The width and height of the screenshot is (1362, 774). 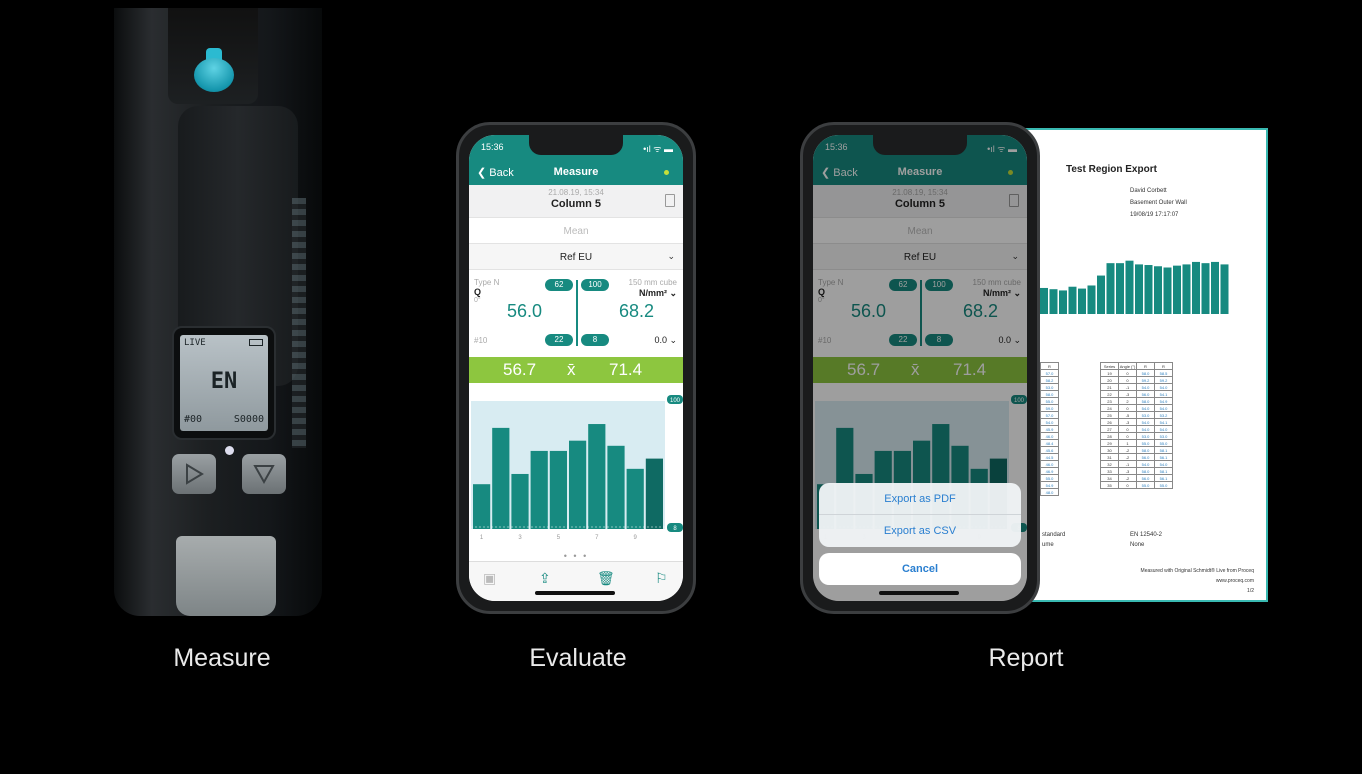 What do you see at coordinates (1049, 471) in the screenshot?
I see `report-left-row: 46.9` at bounding box center [1049, 471].